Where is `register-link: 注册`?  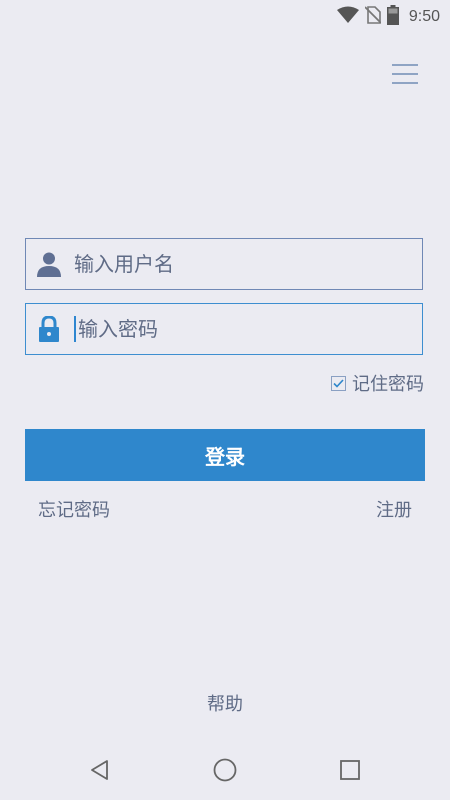 register-link: 注册 is located at coordinates (394, 509).